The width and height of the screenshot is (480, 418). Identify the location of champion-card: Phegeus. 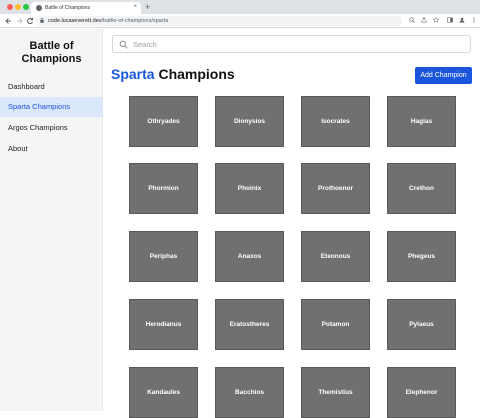
(421, 256).